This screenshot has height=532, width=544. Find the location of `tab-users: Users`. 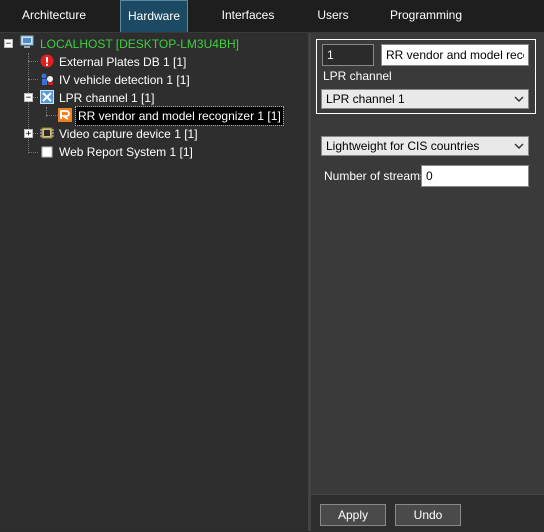

tab-users: Users is located at coordinates (333, 16).